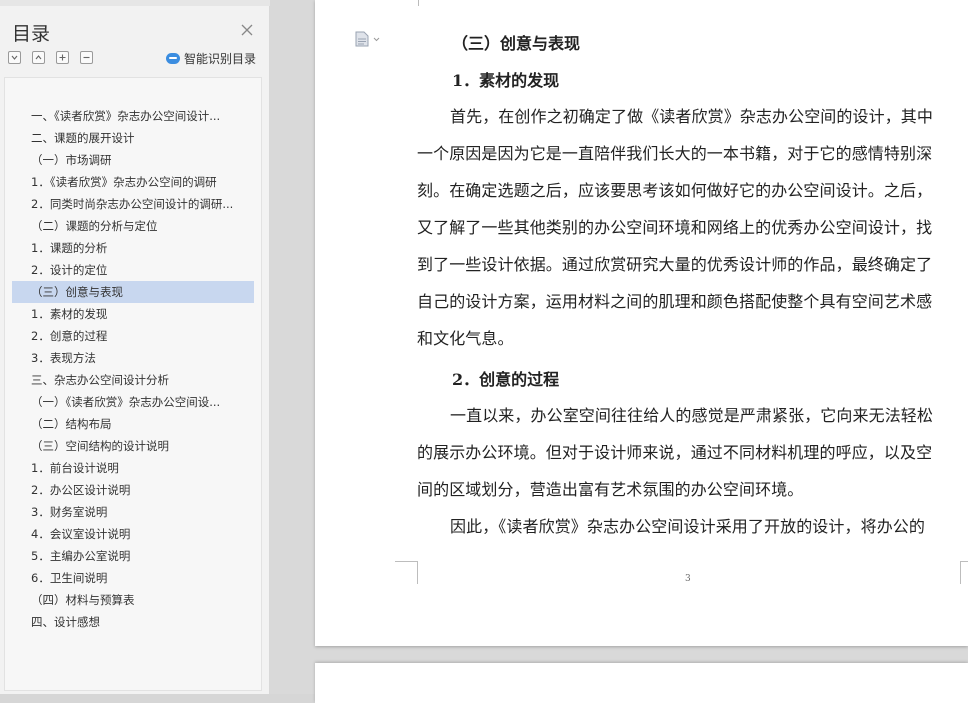 The image size is (968, 703). What do you see at coordinates (964, 572) in the screenshot?
I see `crop-mark-right` at bounding box center [964, 572].